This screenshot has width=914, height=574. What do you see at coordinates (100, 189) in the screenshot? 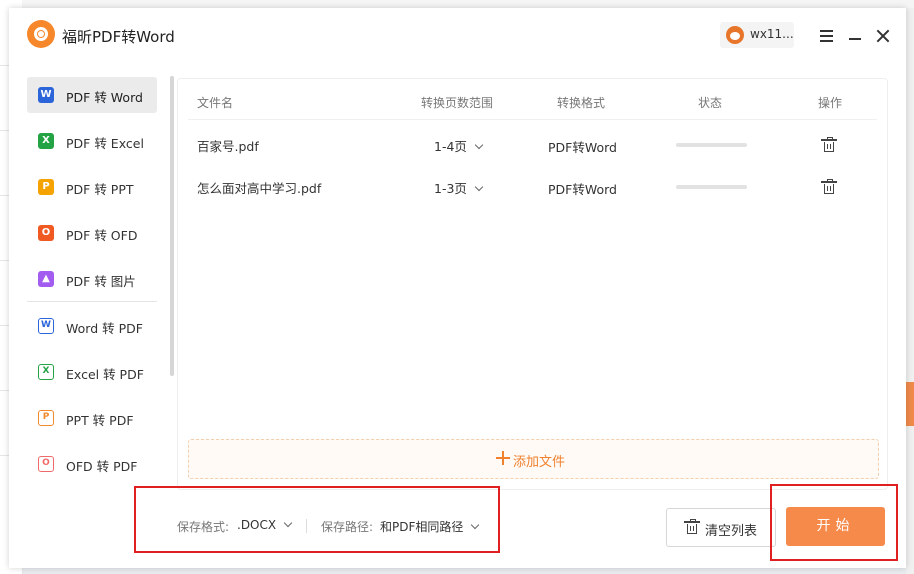
I see `sidebar-item-label: PDF 转 PPT` at bounding box center [100, 189].